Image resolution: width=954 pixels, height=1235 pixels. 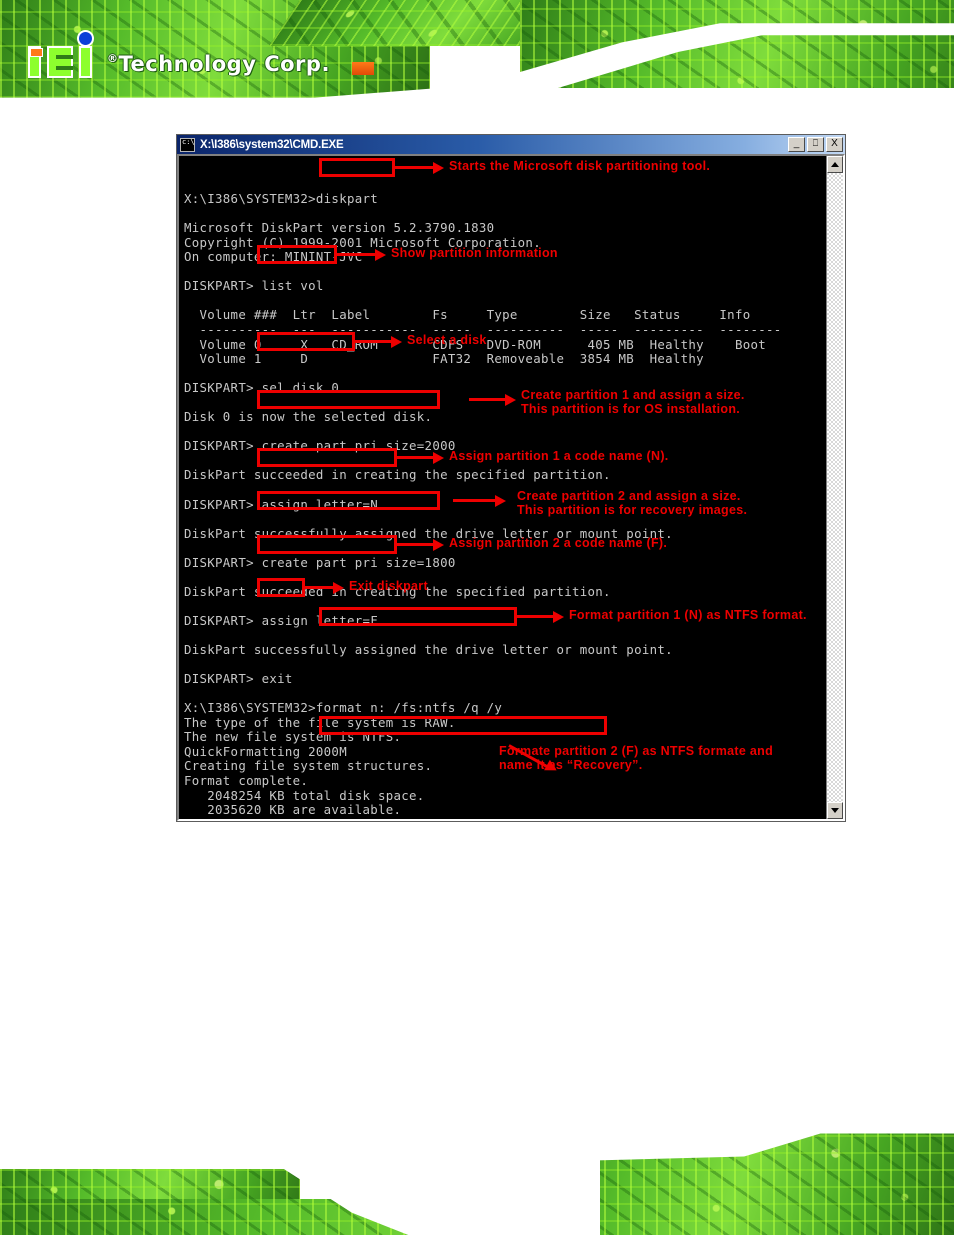 I want to click on annotation-text-listvol: Show partition information, so click(x=474, y=253).